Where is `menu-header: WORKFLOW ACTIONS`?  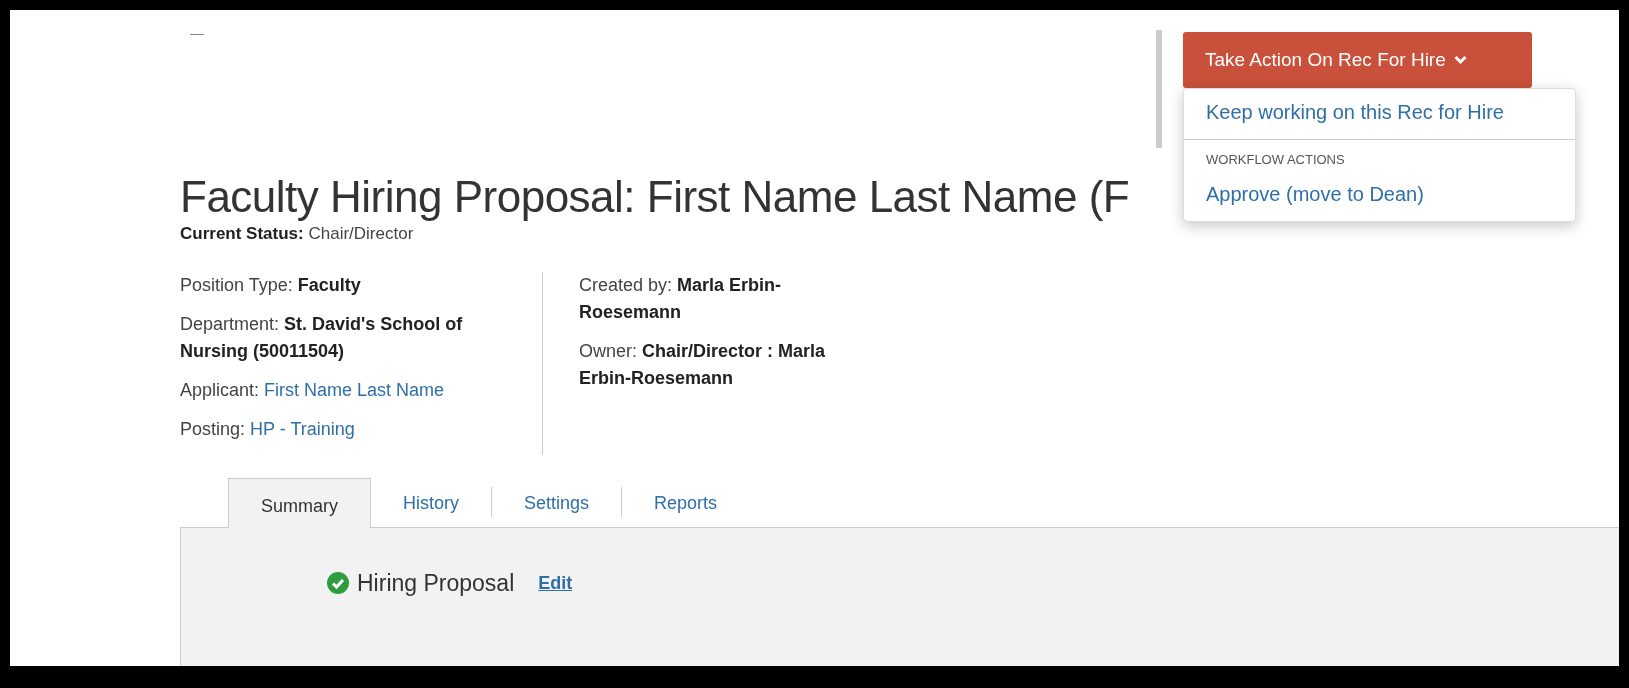 menu-header: WORKFLOW ACTIONS is located at coordinates (1379, 158).